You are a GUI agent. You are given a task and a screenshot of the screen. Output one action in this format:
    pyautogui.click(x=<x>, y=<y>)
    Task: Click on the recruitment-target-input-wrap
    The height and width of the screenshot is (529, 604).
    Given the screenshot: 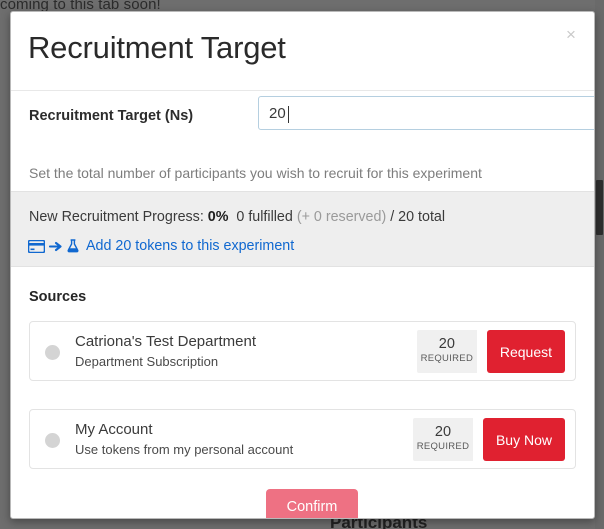 What is the action you would take?
    pyautogui.click(x=426, y=113)
    